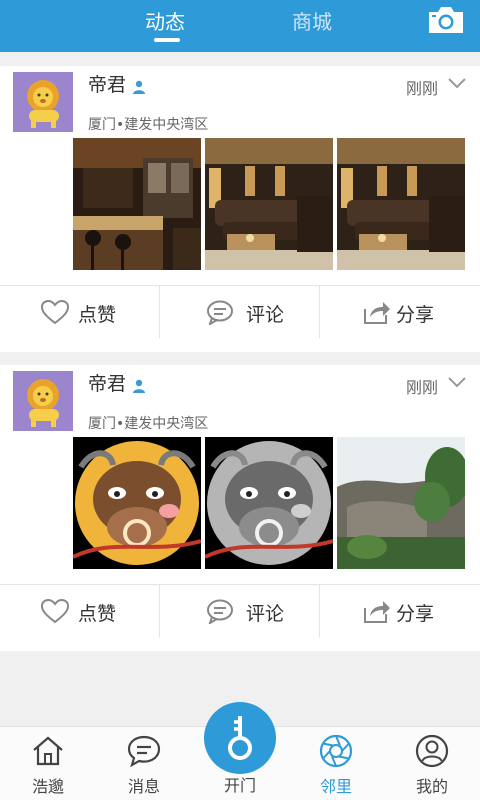 The width and height of the screenshot is (480, 800). I want to click on camera-icon, so click(446, 20).